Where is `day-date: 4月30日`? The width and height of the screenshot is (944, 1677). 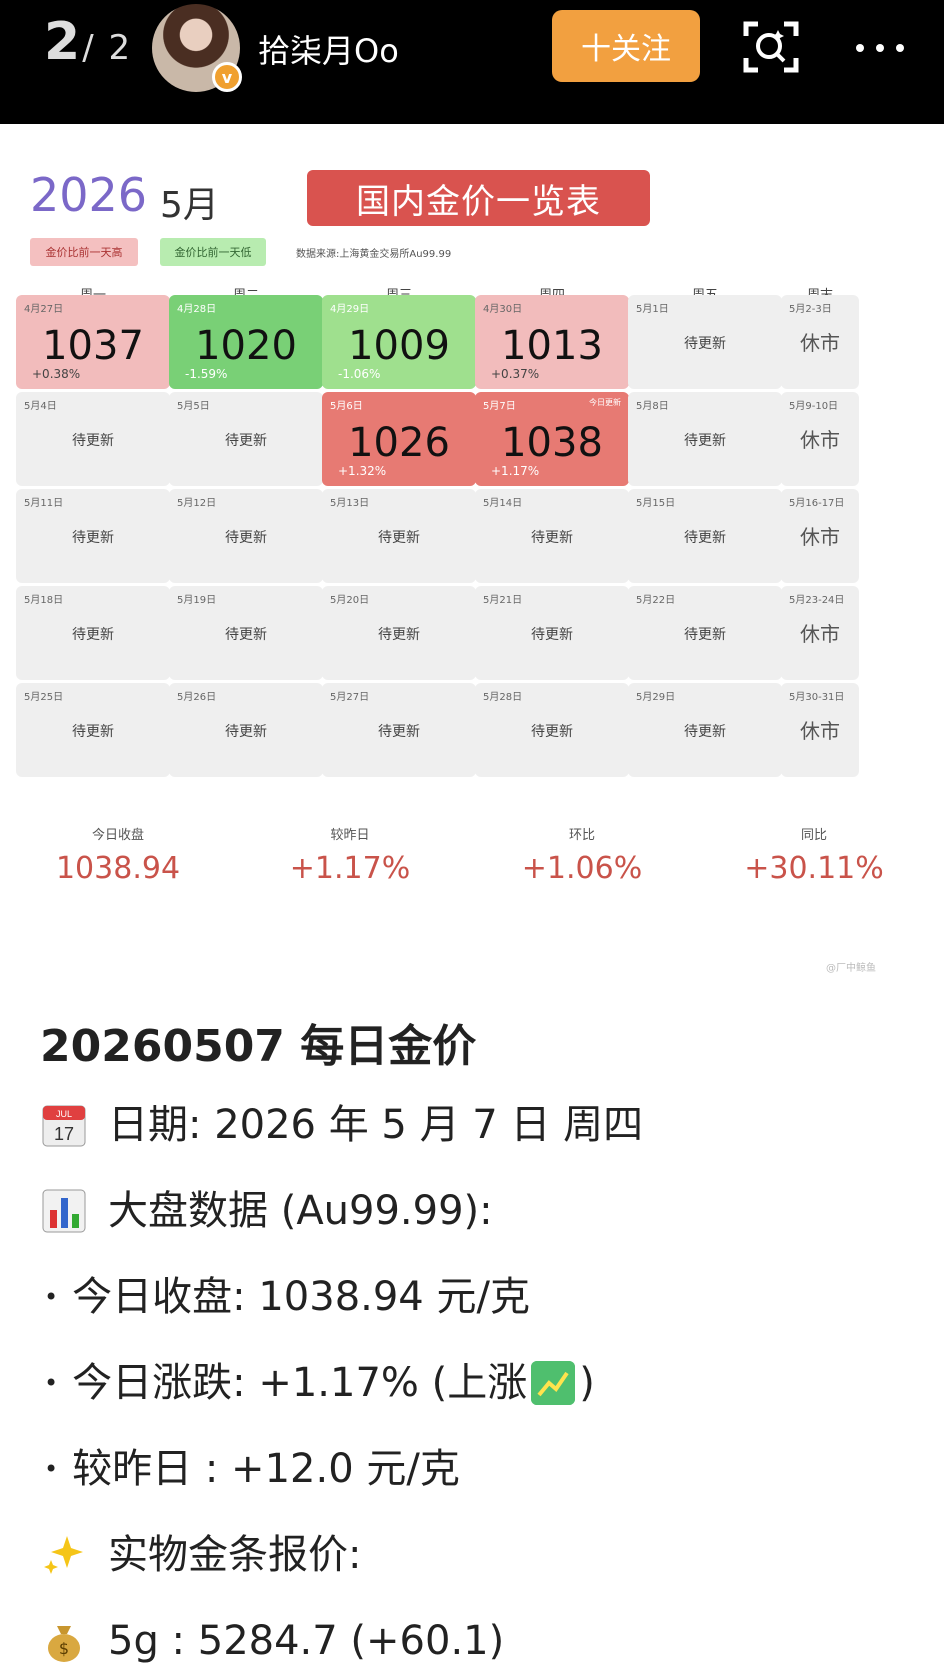
day-date: 4月30日 is located at coordinates (503, 309).